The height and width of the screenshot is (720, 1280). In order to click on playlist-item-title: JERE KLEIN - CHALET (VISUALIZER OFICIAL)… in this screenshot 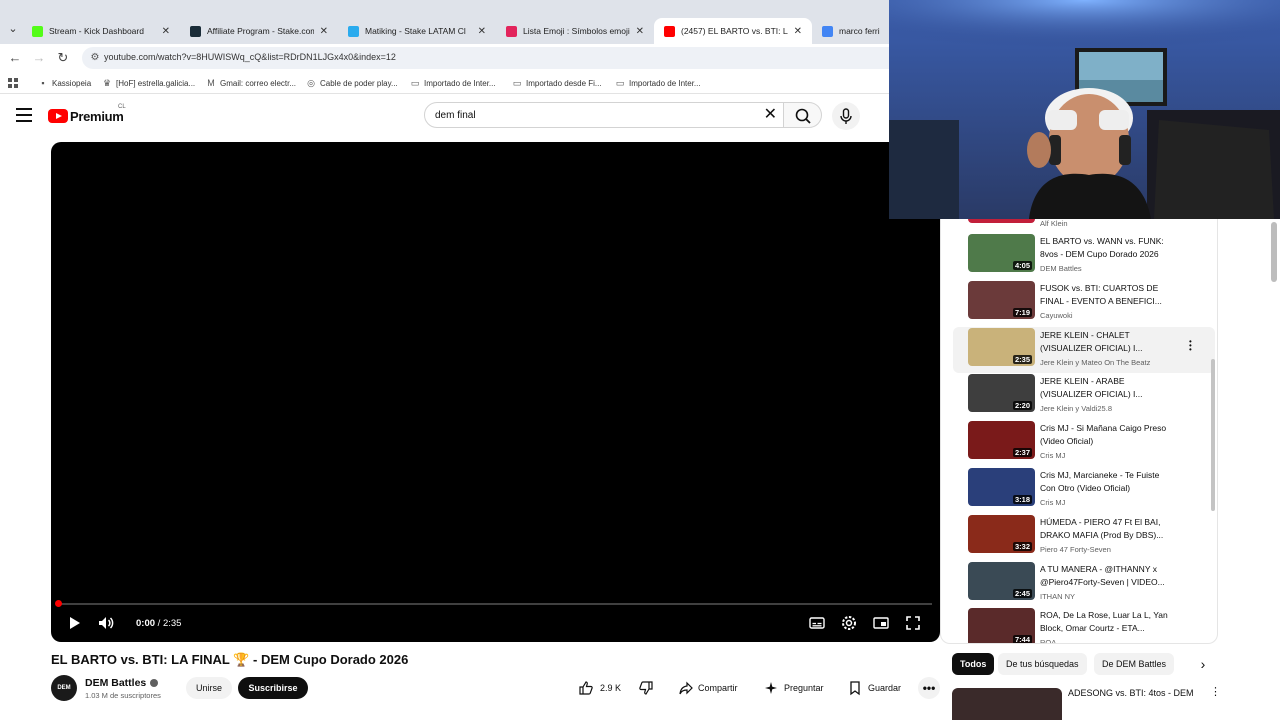, I will do `click(1091, 341)`.